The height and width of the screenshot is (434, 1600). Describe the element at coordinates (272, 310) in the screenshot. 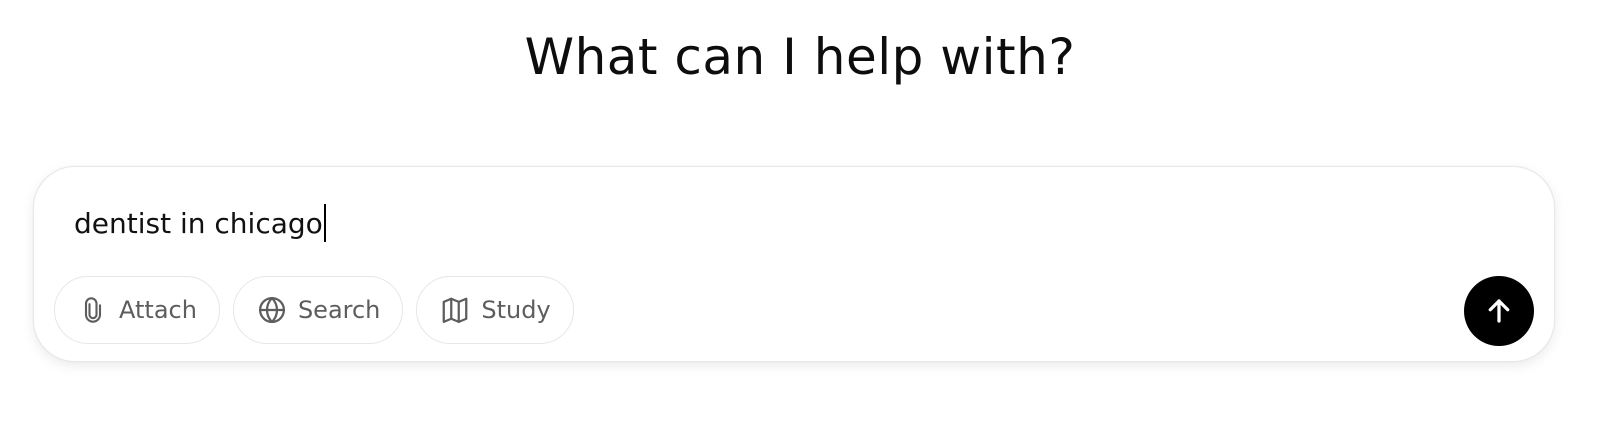

I see `globe-icon` at that location.